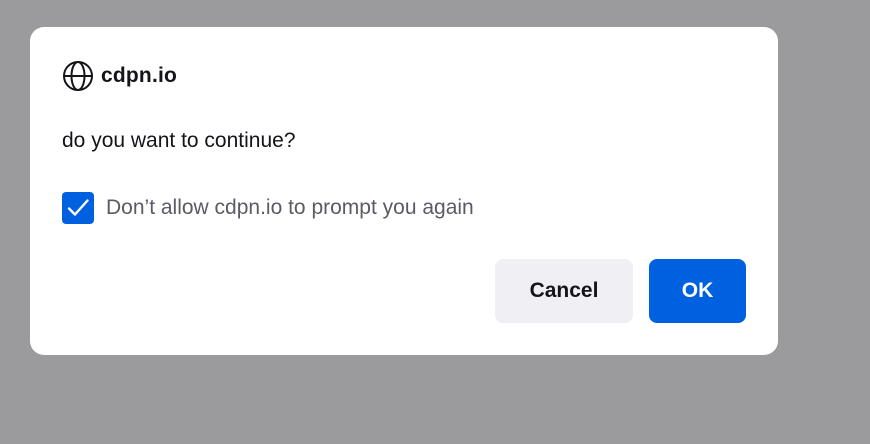 The image size is (870, 444). I want to click on suppress-prompts-option: Don’t allow cdpn.io to prompt you again, so click(268, 208).